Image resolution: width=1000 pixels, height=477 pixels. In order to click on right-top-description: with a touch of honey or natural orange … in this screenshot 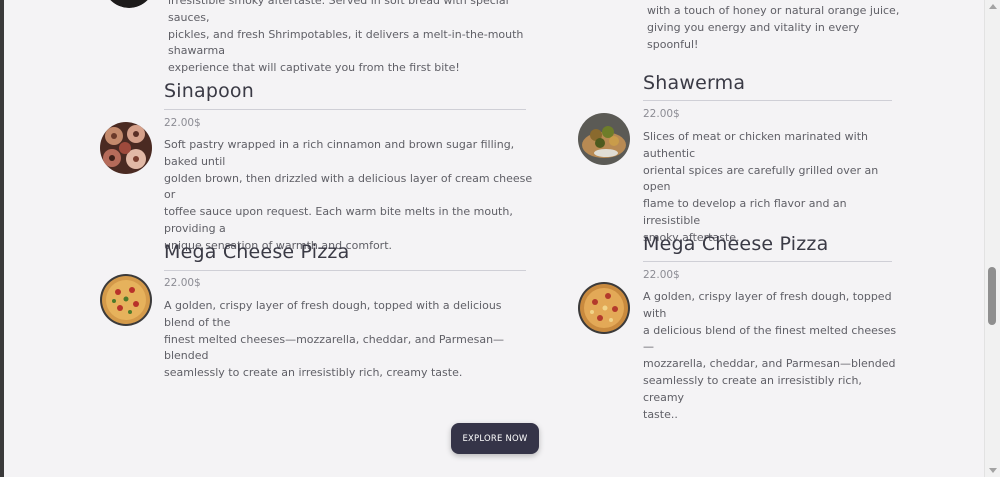, I will do `click(773, 27)`.